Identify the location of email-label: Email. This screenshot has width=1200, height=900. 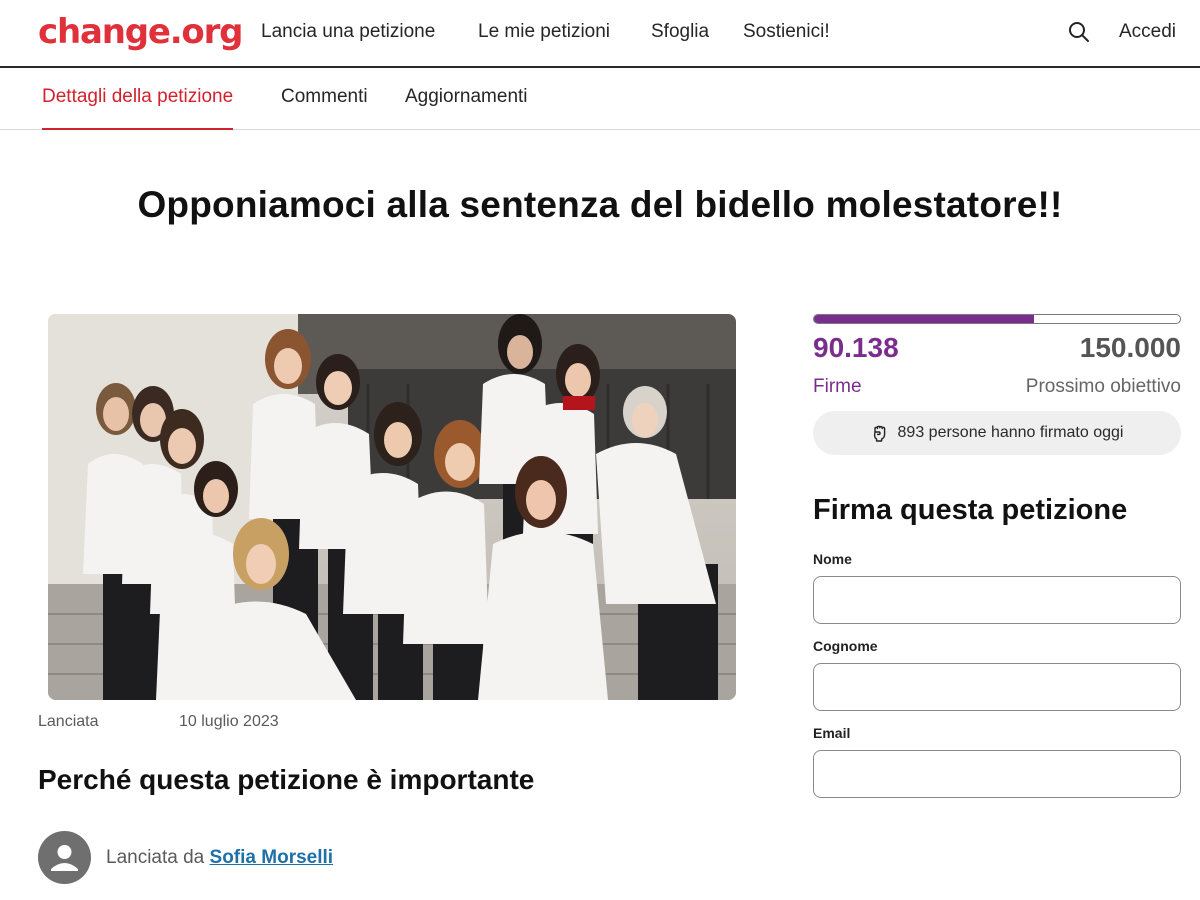
(832, 733).